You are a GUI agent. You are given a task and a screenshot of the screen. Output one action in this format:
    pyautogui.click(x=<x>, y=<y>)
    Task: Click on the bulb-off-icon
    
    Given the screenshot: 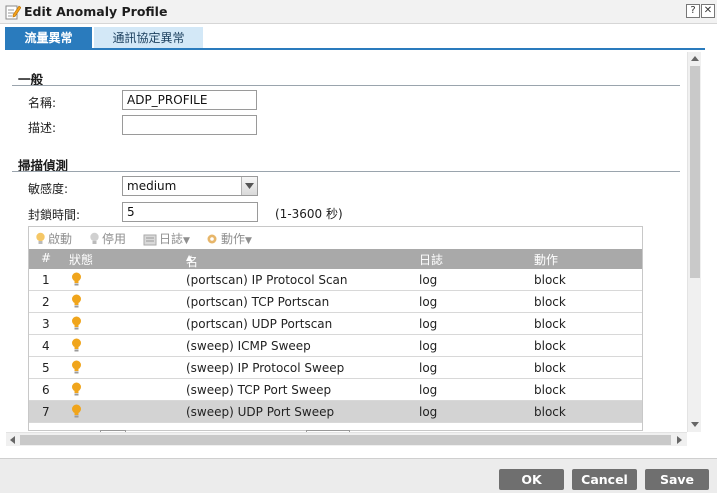 What is the action you would take?
    pyautogui.click(x=94, y=238)
    